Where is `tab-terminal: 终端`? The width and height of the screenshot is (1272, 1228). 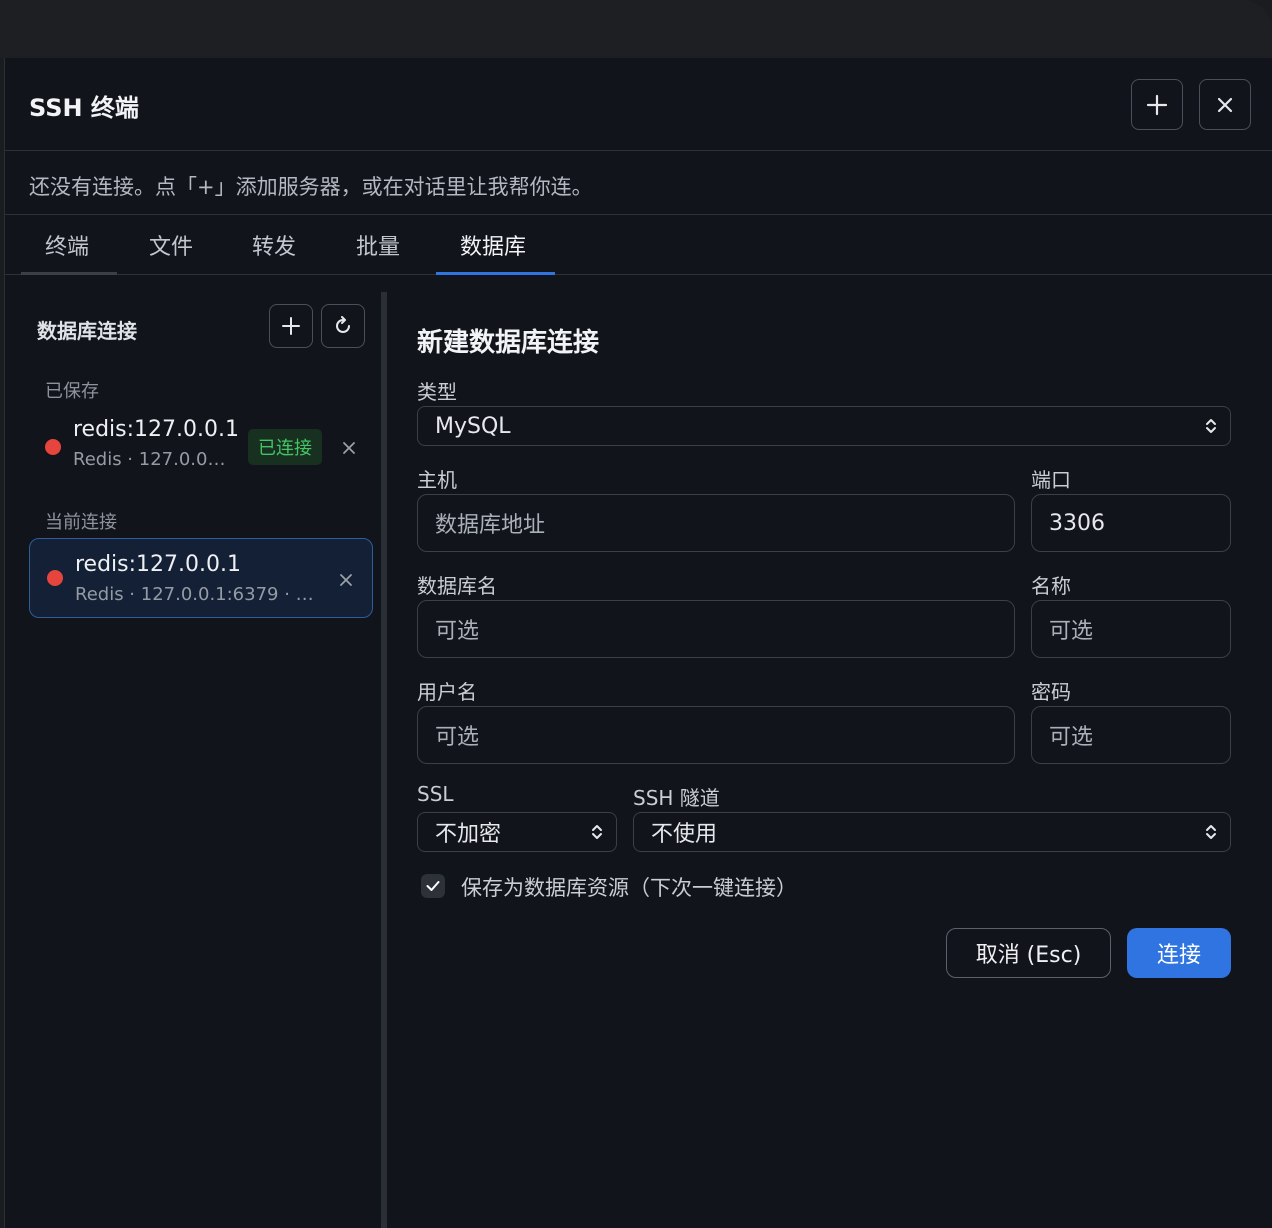
tab-terminal: 终端 is located at coordinates (67, 245).